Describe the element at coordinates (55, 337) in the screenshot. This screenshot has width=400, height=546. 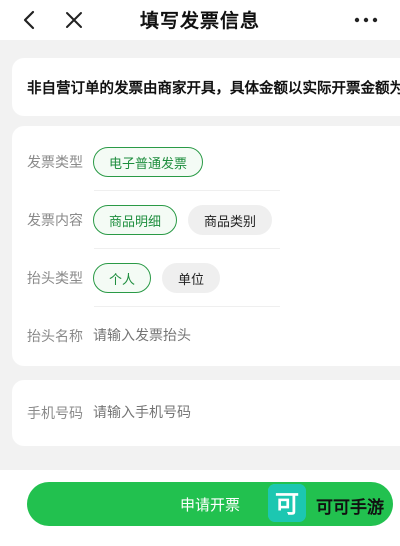
I see `title-name-label: 抬头名称` at that location.